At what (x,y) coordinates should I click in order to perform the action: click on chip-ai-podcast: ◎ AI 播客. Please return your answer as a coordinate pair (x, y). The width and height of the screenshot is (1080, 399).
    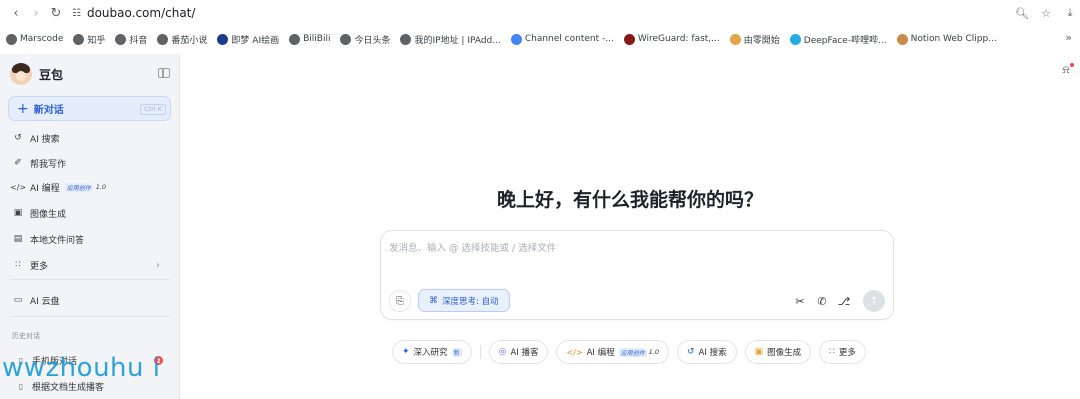
    Looking at the image, I should click on (518, 352).